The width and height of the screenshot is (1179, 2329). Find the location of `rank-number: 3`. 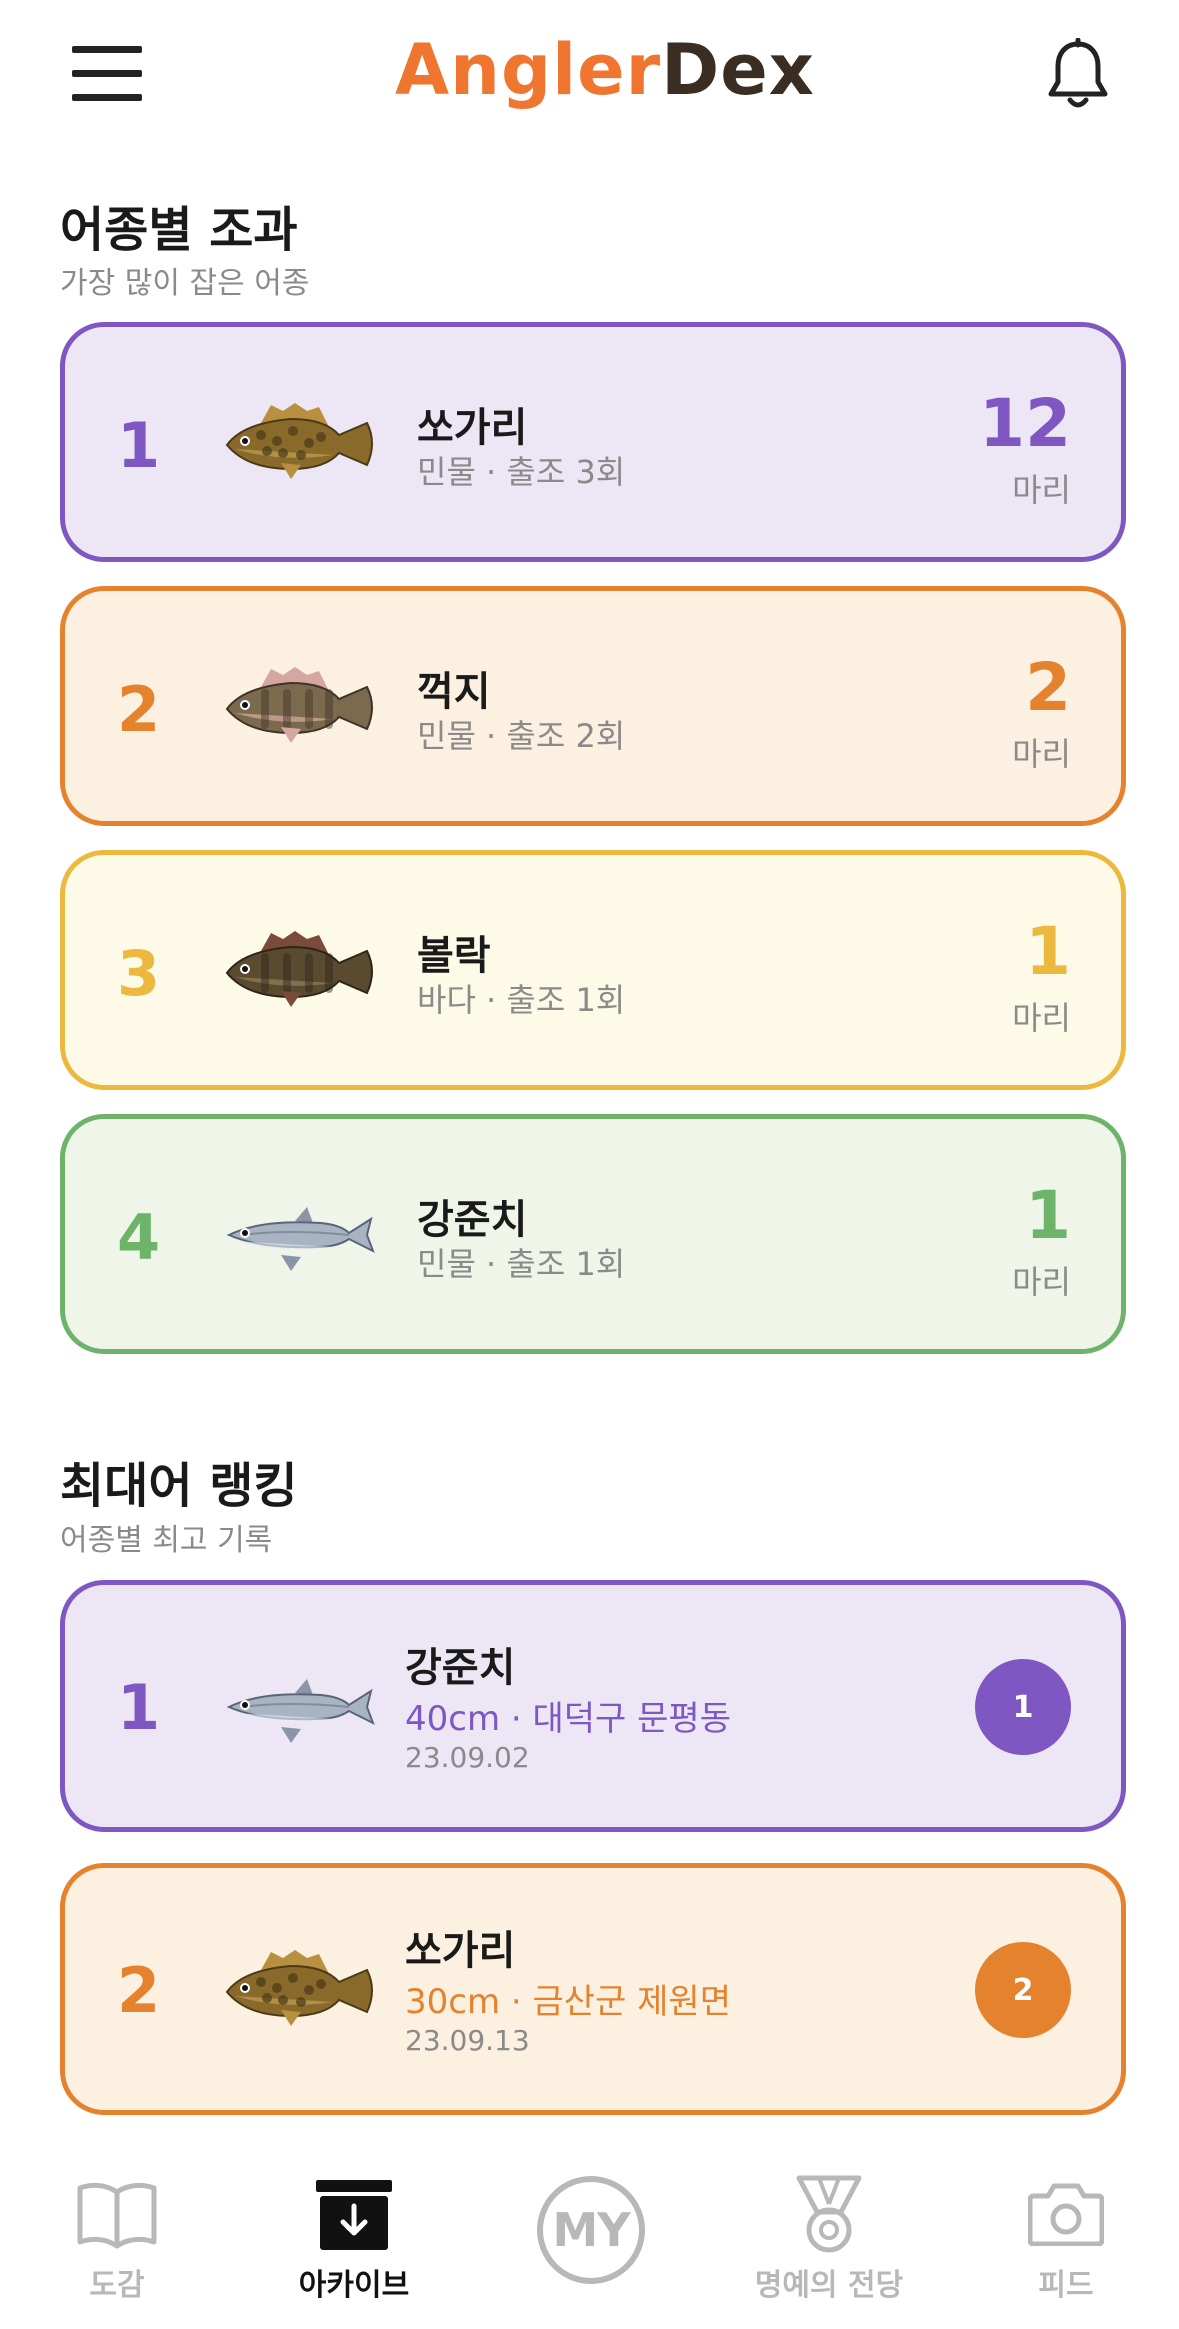

rank-number: 3 is located at coordinates (139, 973).